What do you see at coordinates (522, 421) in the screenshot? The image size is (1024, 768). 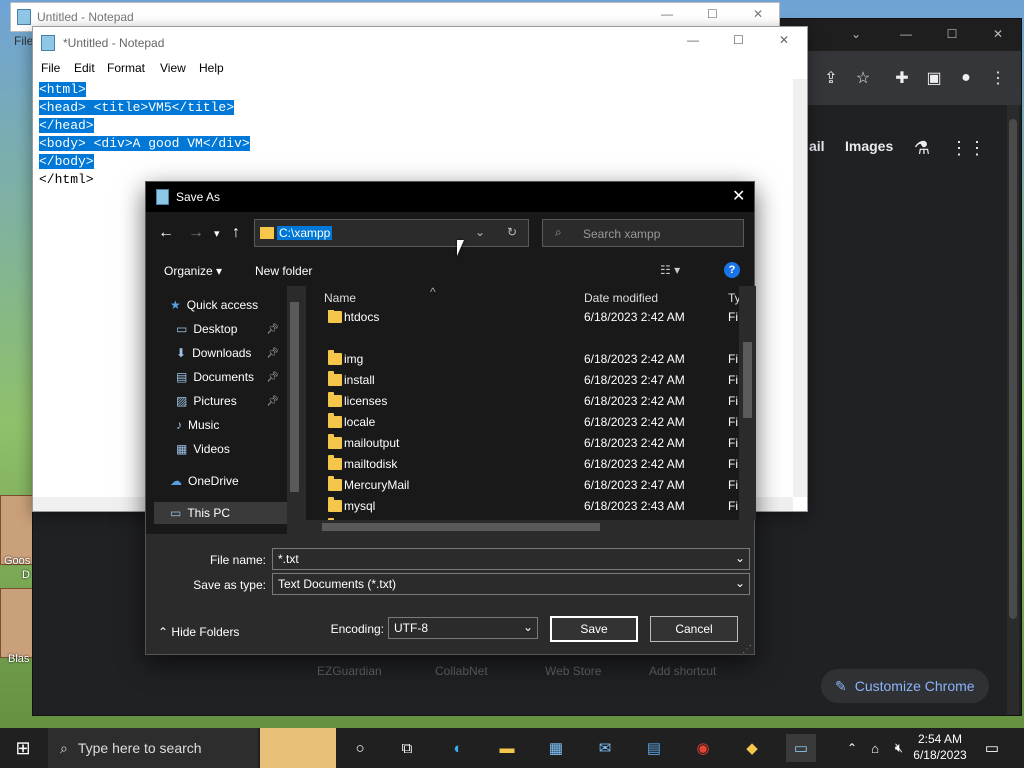 I see `file-row: locale 6/18/2023 2:42 AM Fi` at bounding box center [522, 421].